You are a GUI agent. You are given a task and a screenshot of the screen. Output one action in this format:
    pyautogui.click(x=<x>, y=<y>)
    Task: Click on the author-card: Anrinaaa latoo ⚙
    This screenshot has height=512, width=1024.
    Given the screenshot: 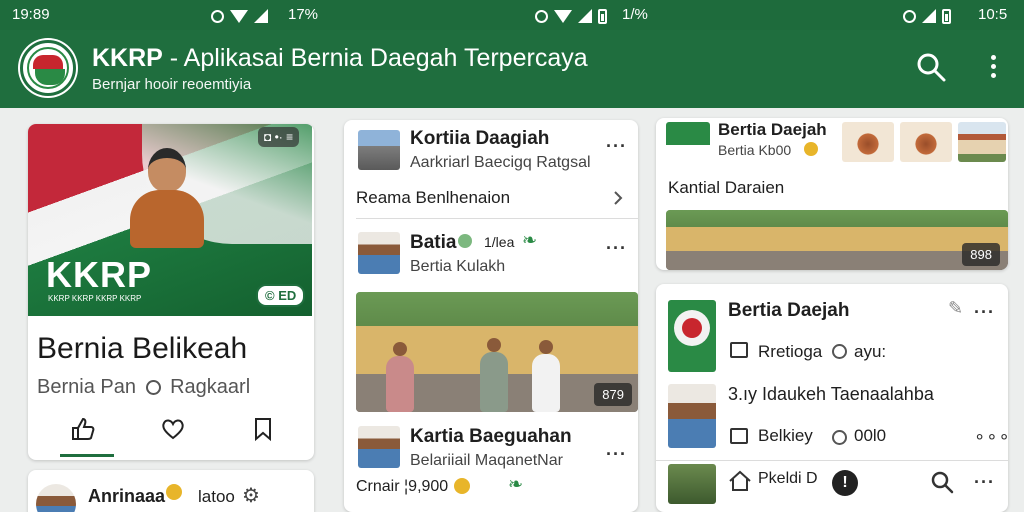 What is the action you would take?
    pyautogui.click(x=171, y=491)
    